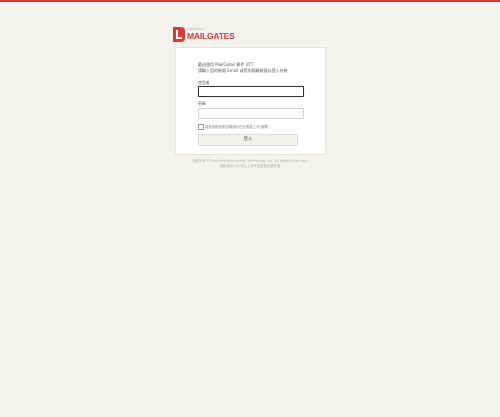  What do you see at coordinates (211, 36) in the screenshot?
I see `logo-product-name: MAILGATES` at bounding box center [211, 36].